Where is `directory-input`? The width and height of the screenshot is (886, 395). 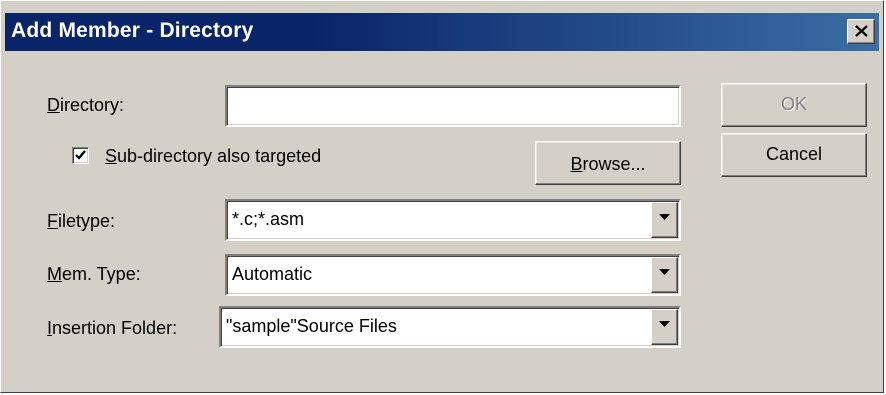 directory-input is located at coordinates (453, 106).